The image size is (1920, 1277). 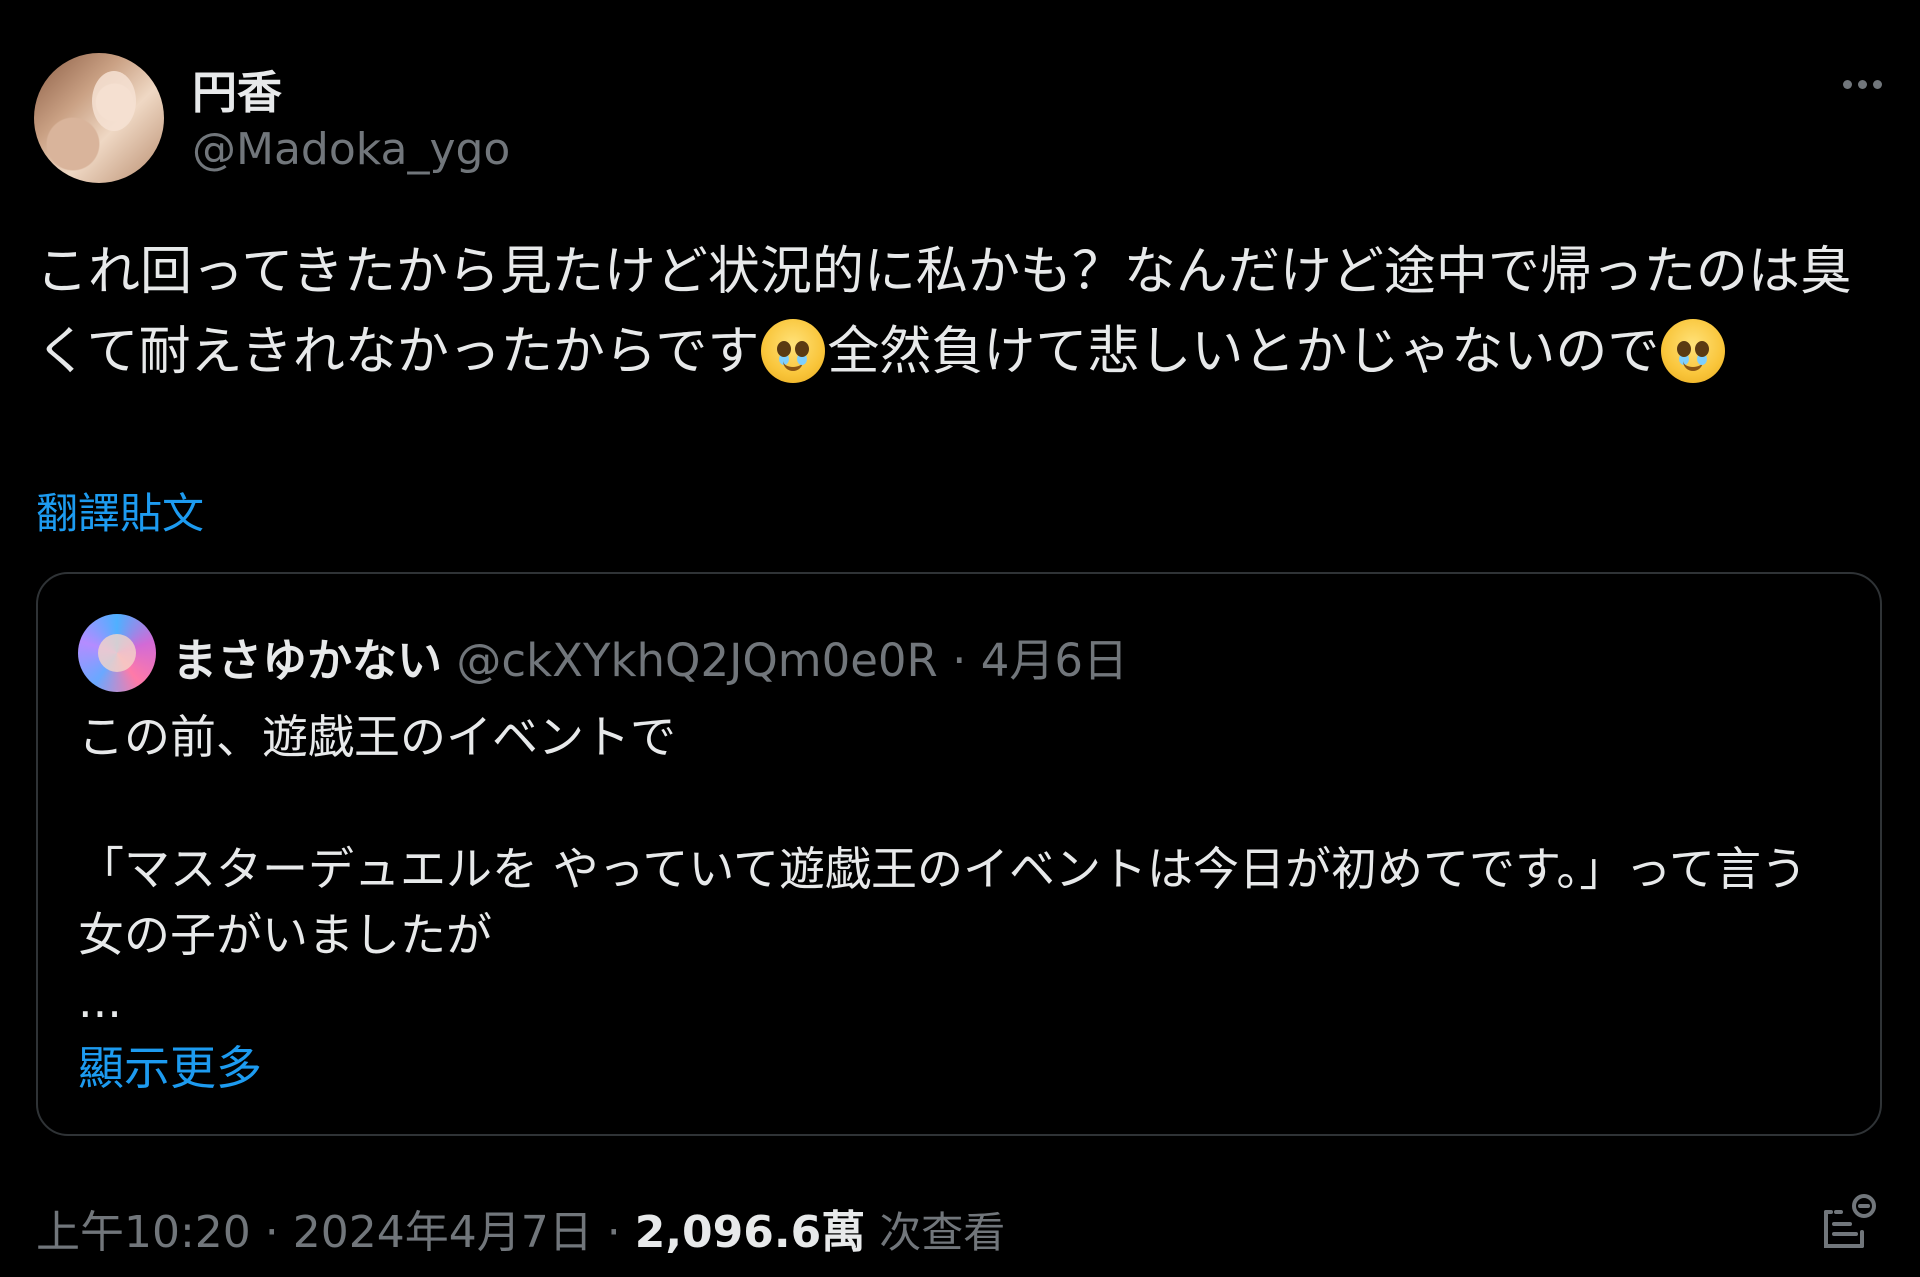 I want to click on quoted-post-header: まさゆかない @ckXYkhQ2JQm0e0R · 4月6日, so click(x=650, y=656).